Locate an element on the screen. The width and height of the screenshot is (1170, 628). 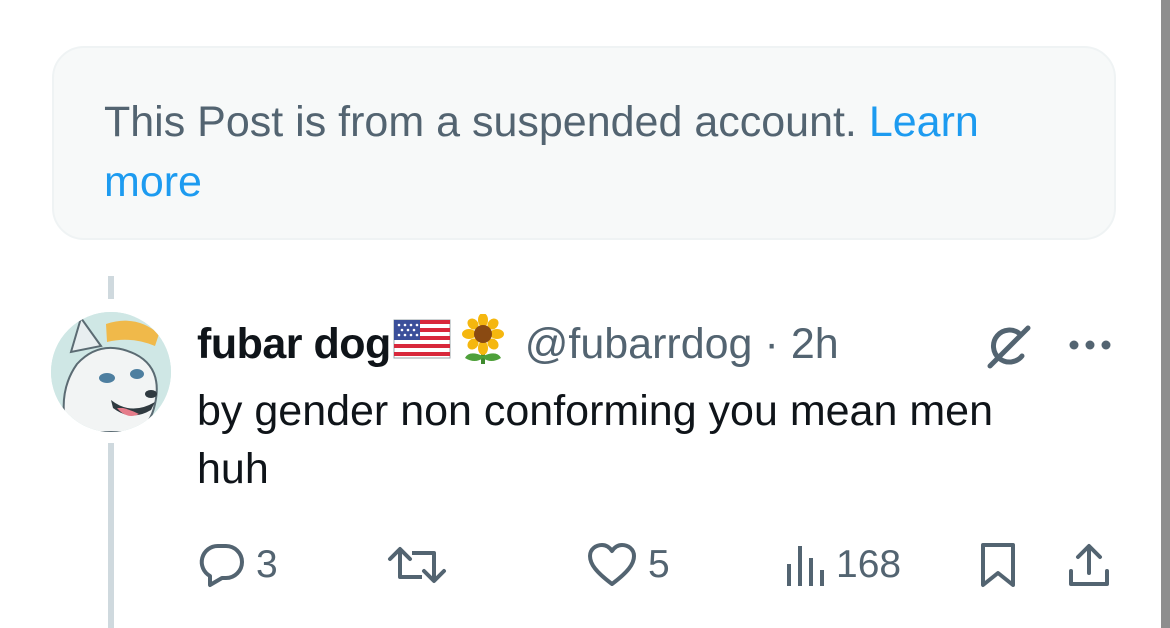
repost-icon is located at coordinates (417, 565).